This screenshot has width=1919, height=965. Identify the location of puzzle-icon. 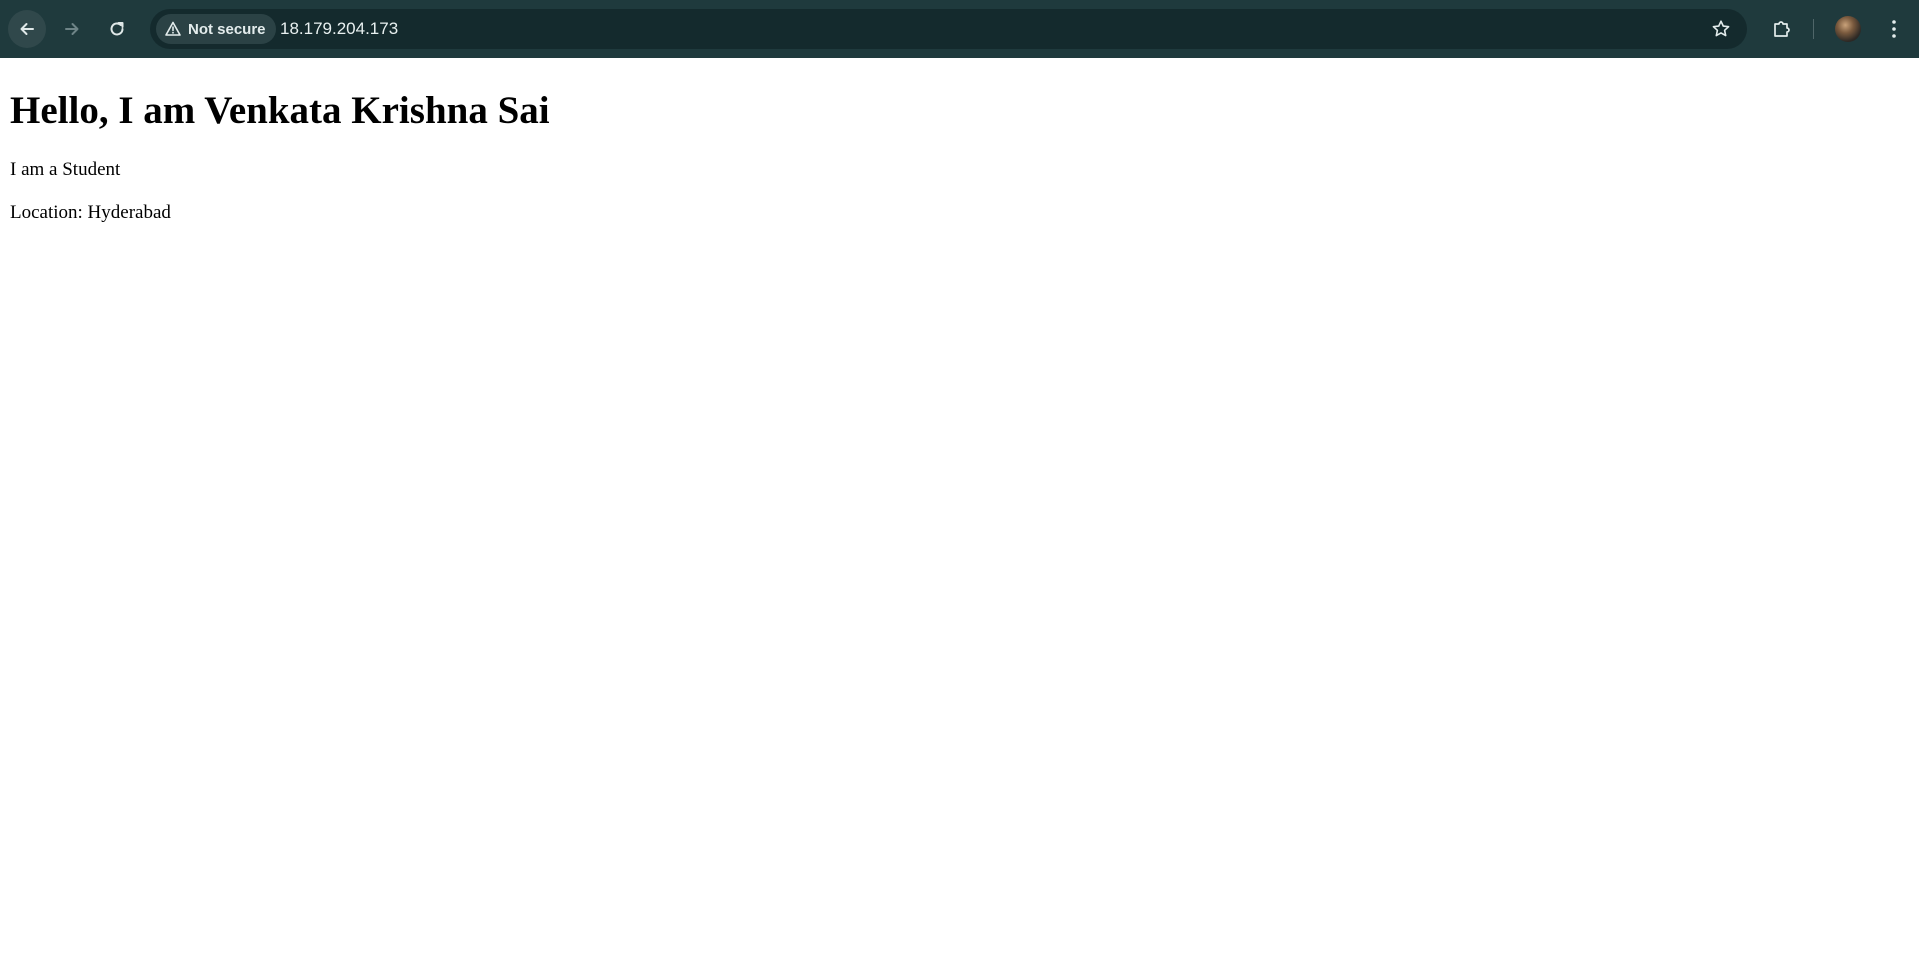
(1782, 29).